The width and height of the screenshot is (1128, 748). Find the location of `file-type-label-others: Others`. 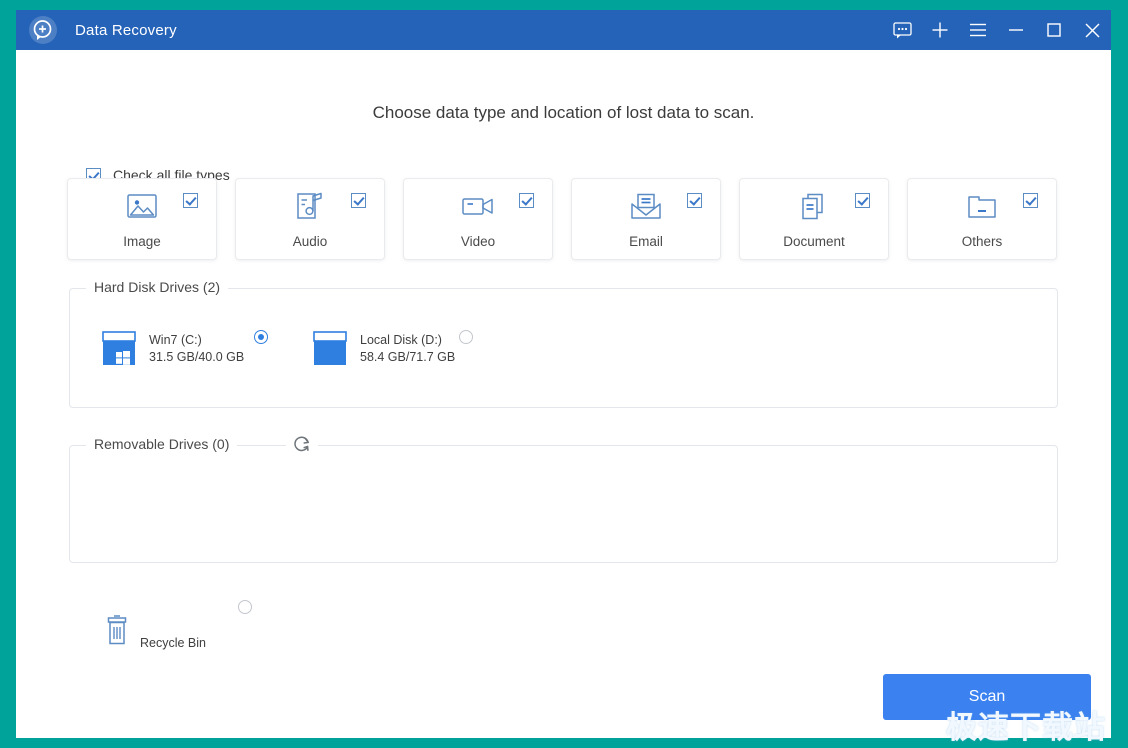

file-type-label-others: Others is located at coordinates (982, 241).